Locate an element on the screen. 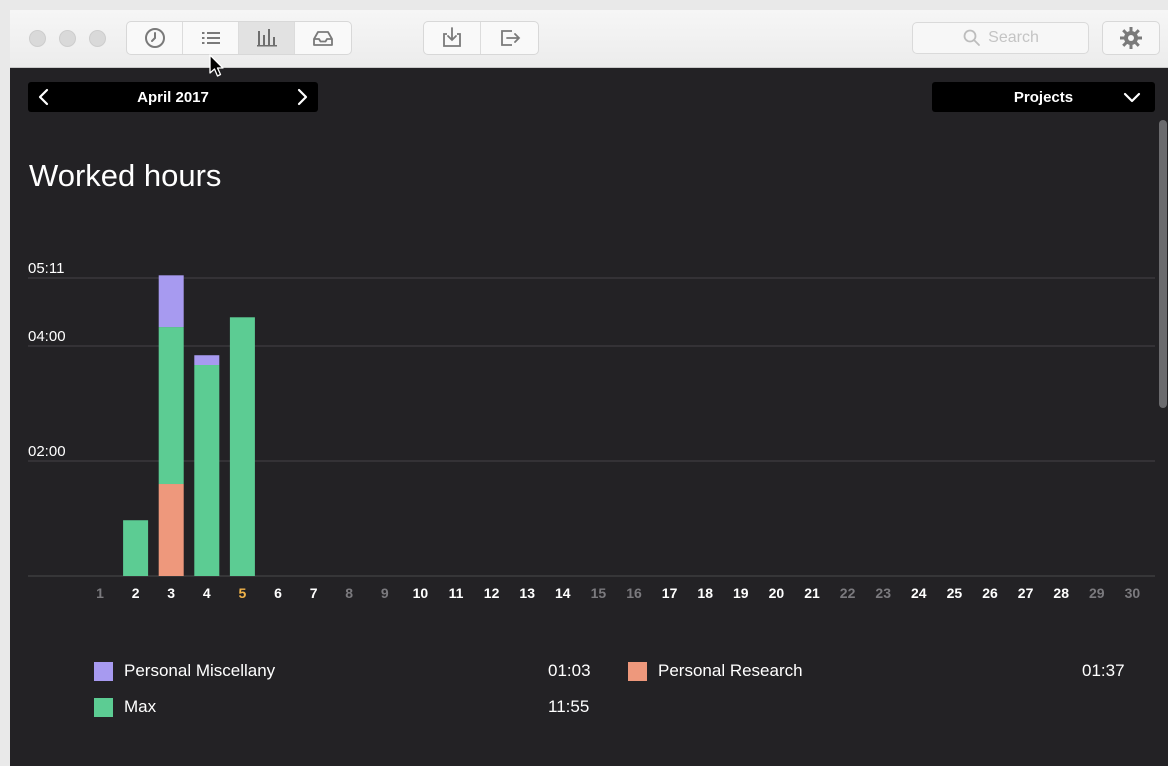 This screenshot has width=1168, height=766. action-buttons is located at coordinates (481, 38).